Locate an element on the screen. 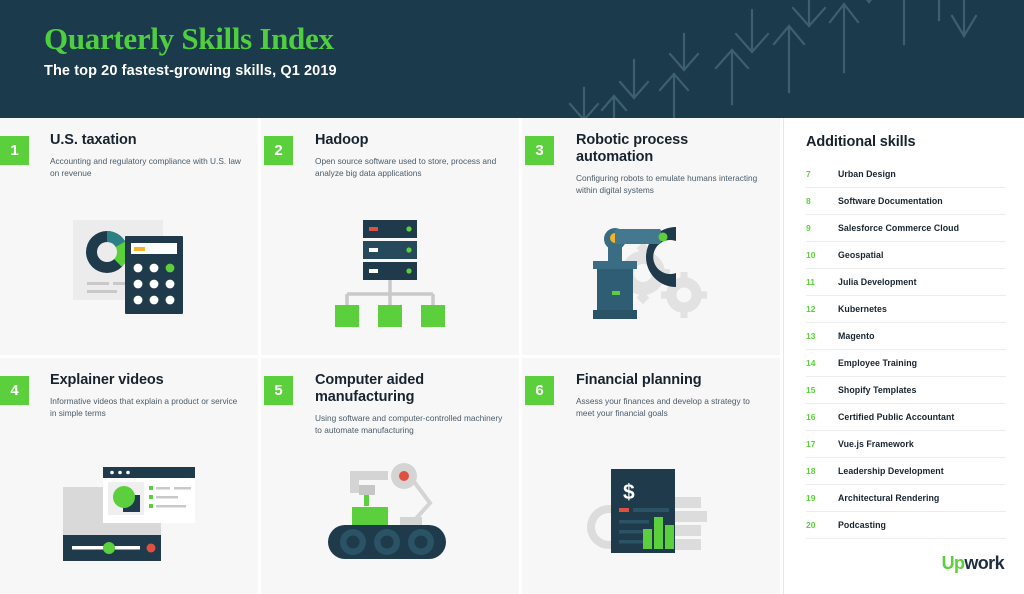 This screenshot has width=1024, height=594. list-item: 20 Podcasting is located at coordinates (906, 525).